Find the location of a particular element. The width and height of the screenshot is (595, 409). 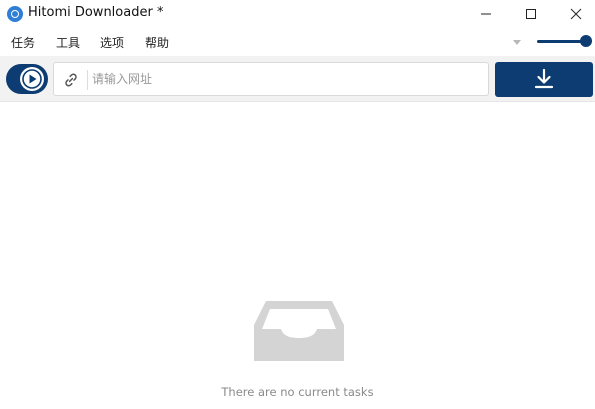

window-title: Hitomi Downloader * is located at coordinates (96, 12).